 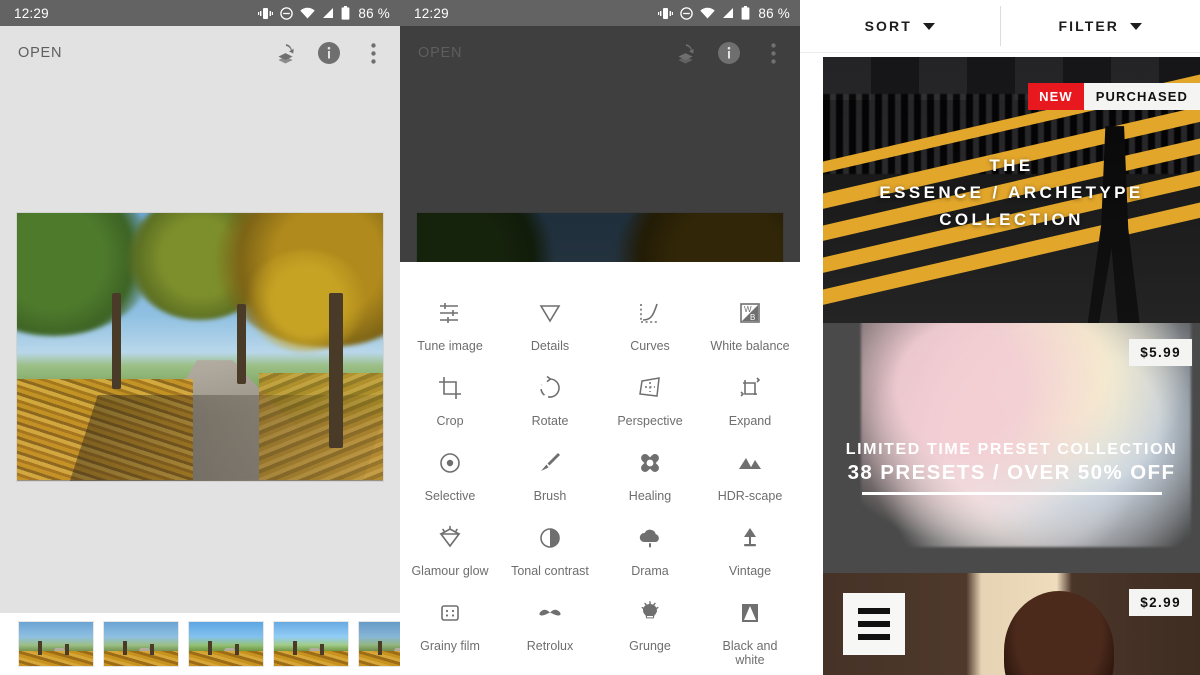 What do you see at coordinates (450, 496) in the screenshot?
I see `tool-label: Selective` at bounding box center [450, 496].